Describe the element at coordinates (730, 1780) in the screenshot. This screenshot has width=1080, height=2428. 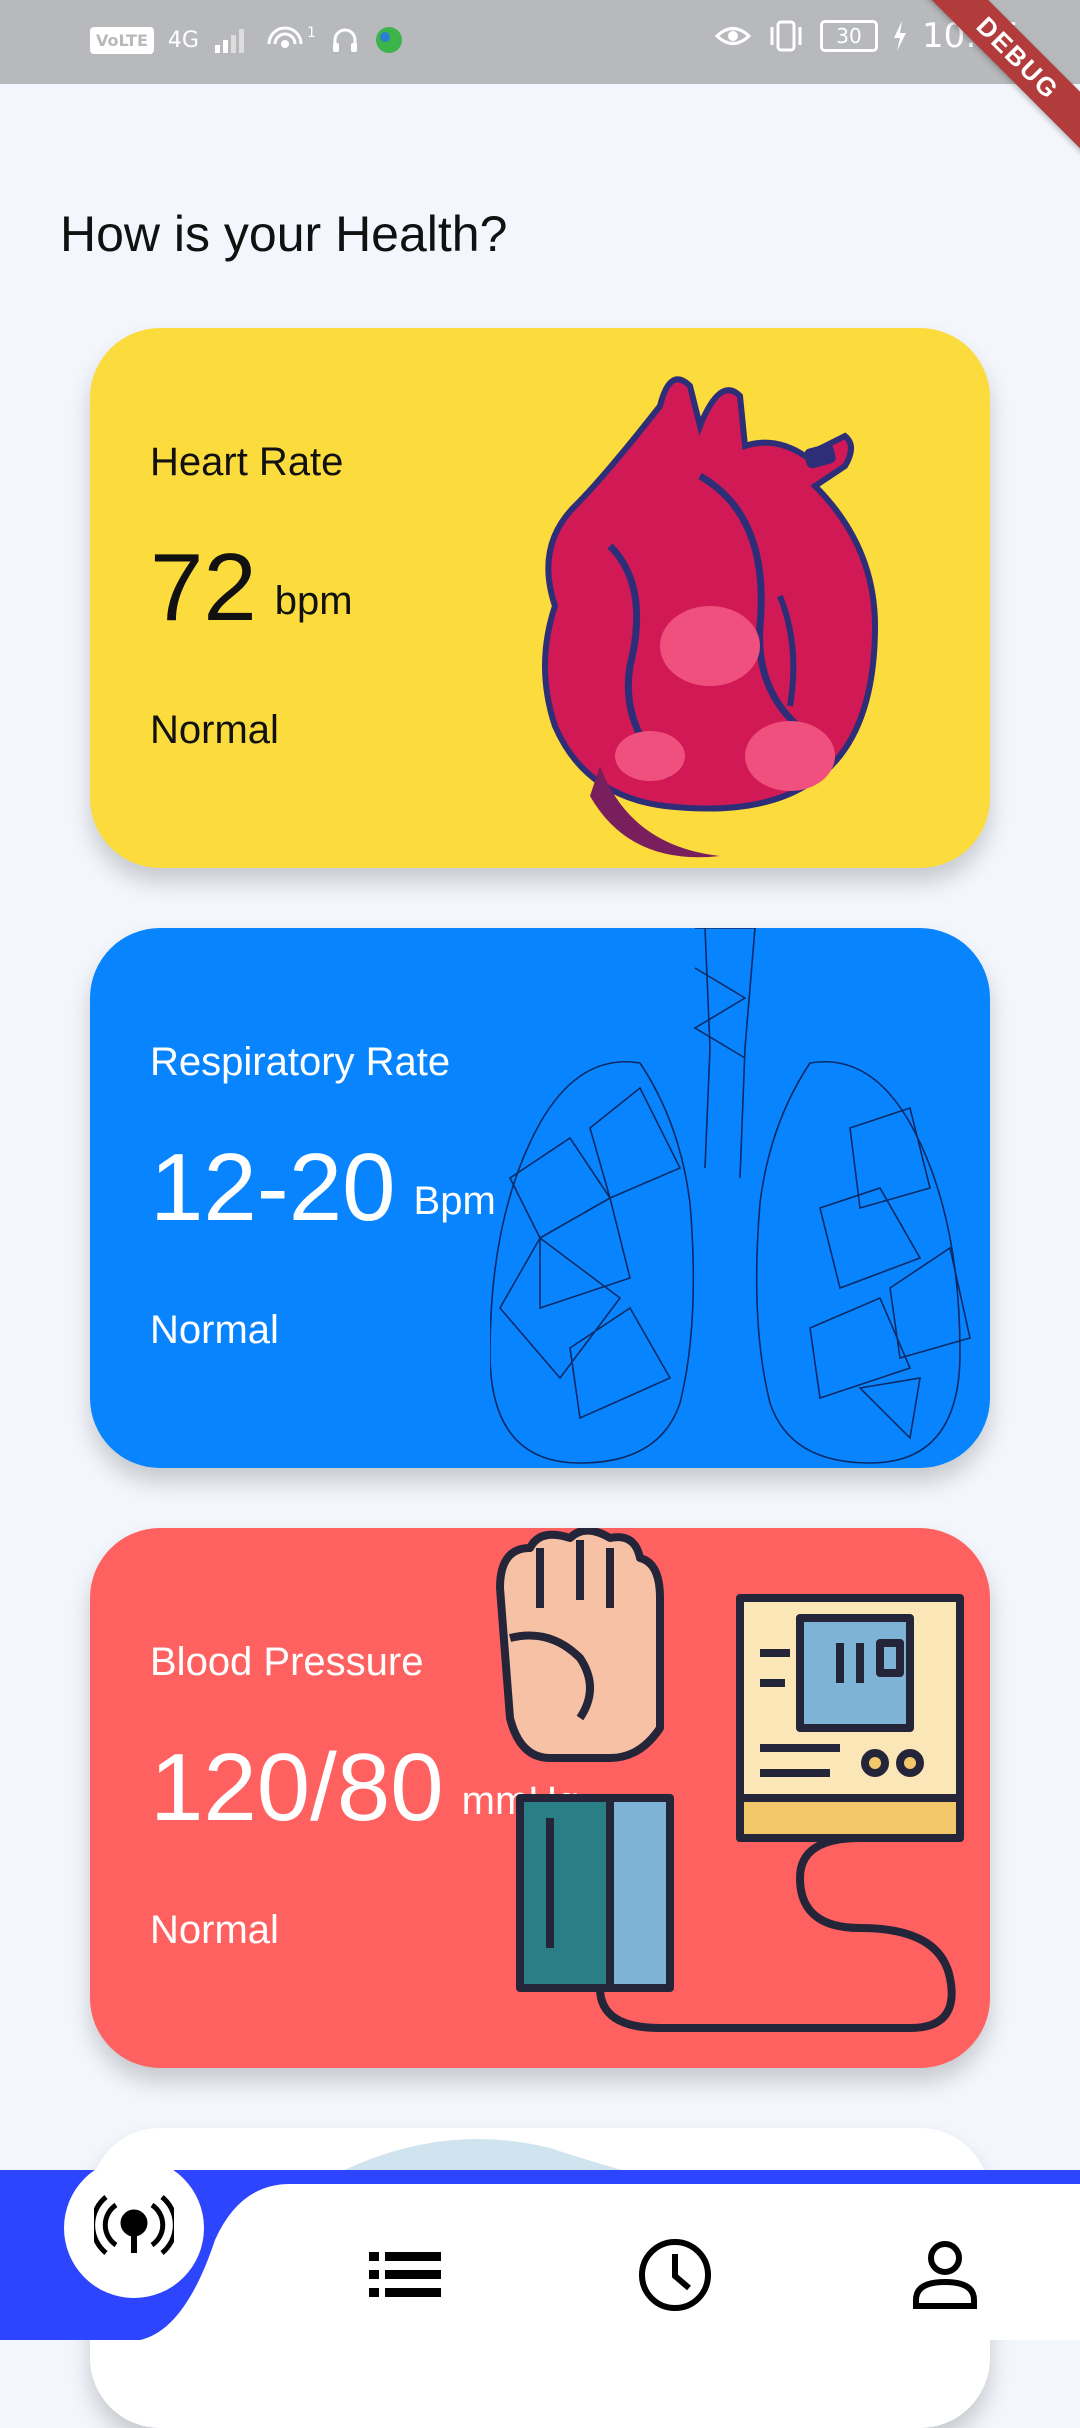
I see `blood-pressure-monitor-illustration` at that location.